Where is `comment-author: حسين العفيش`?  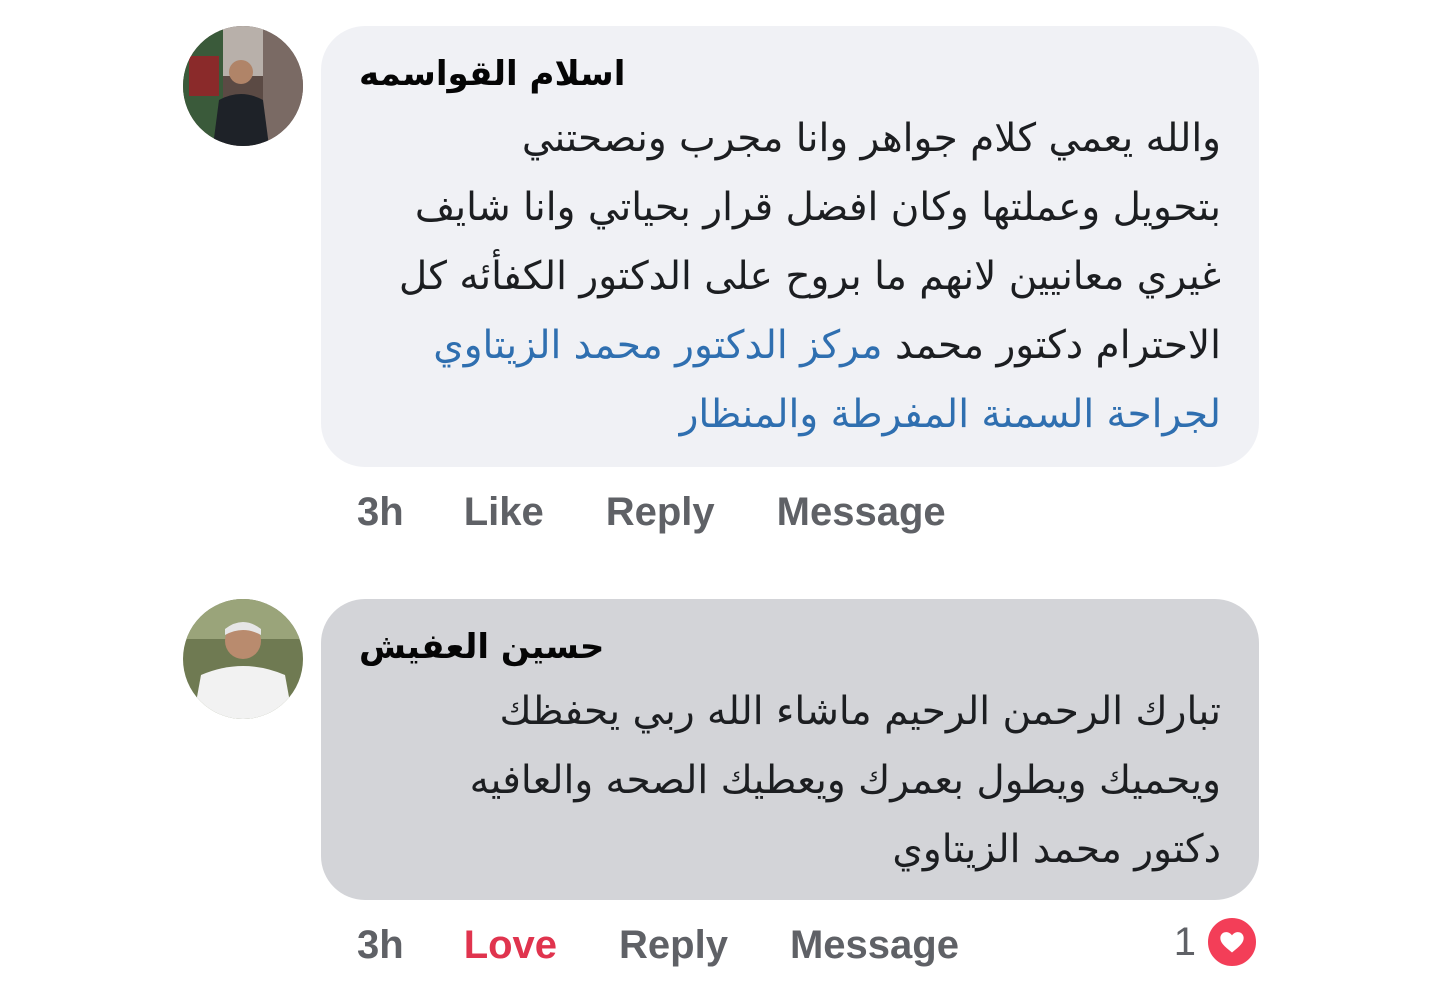 comment-author: حسين العفيش is located at coordinates (790, 647).